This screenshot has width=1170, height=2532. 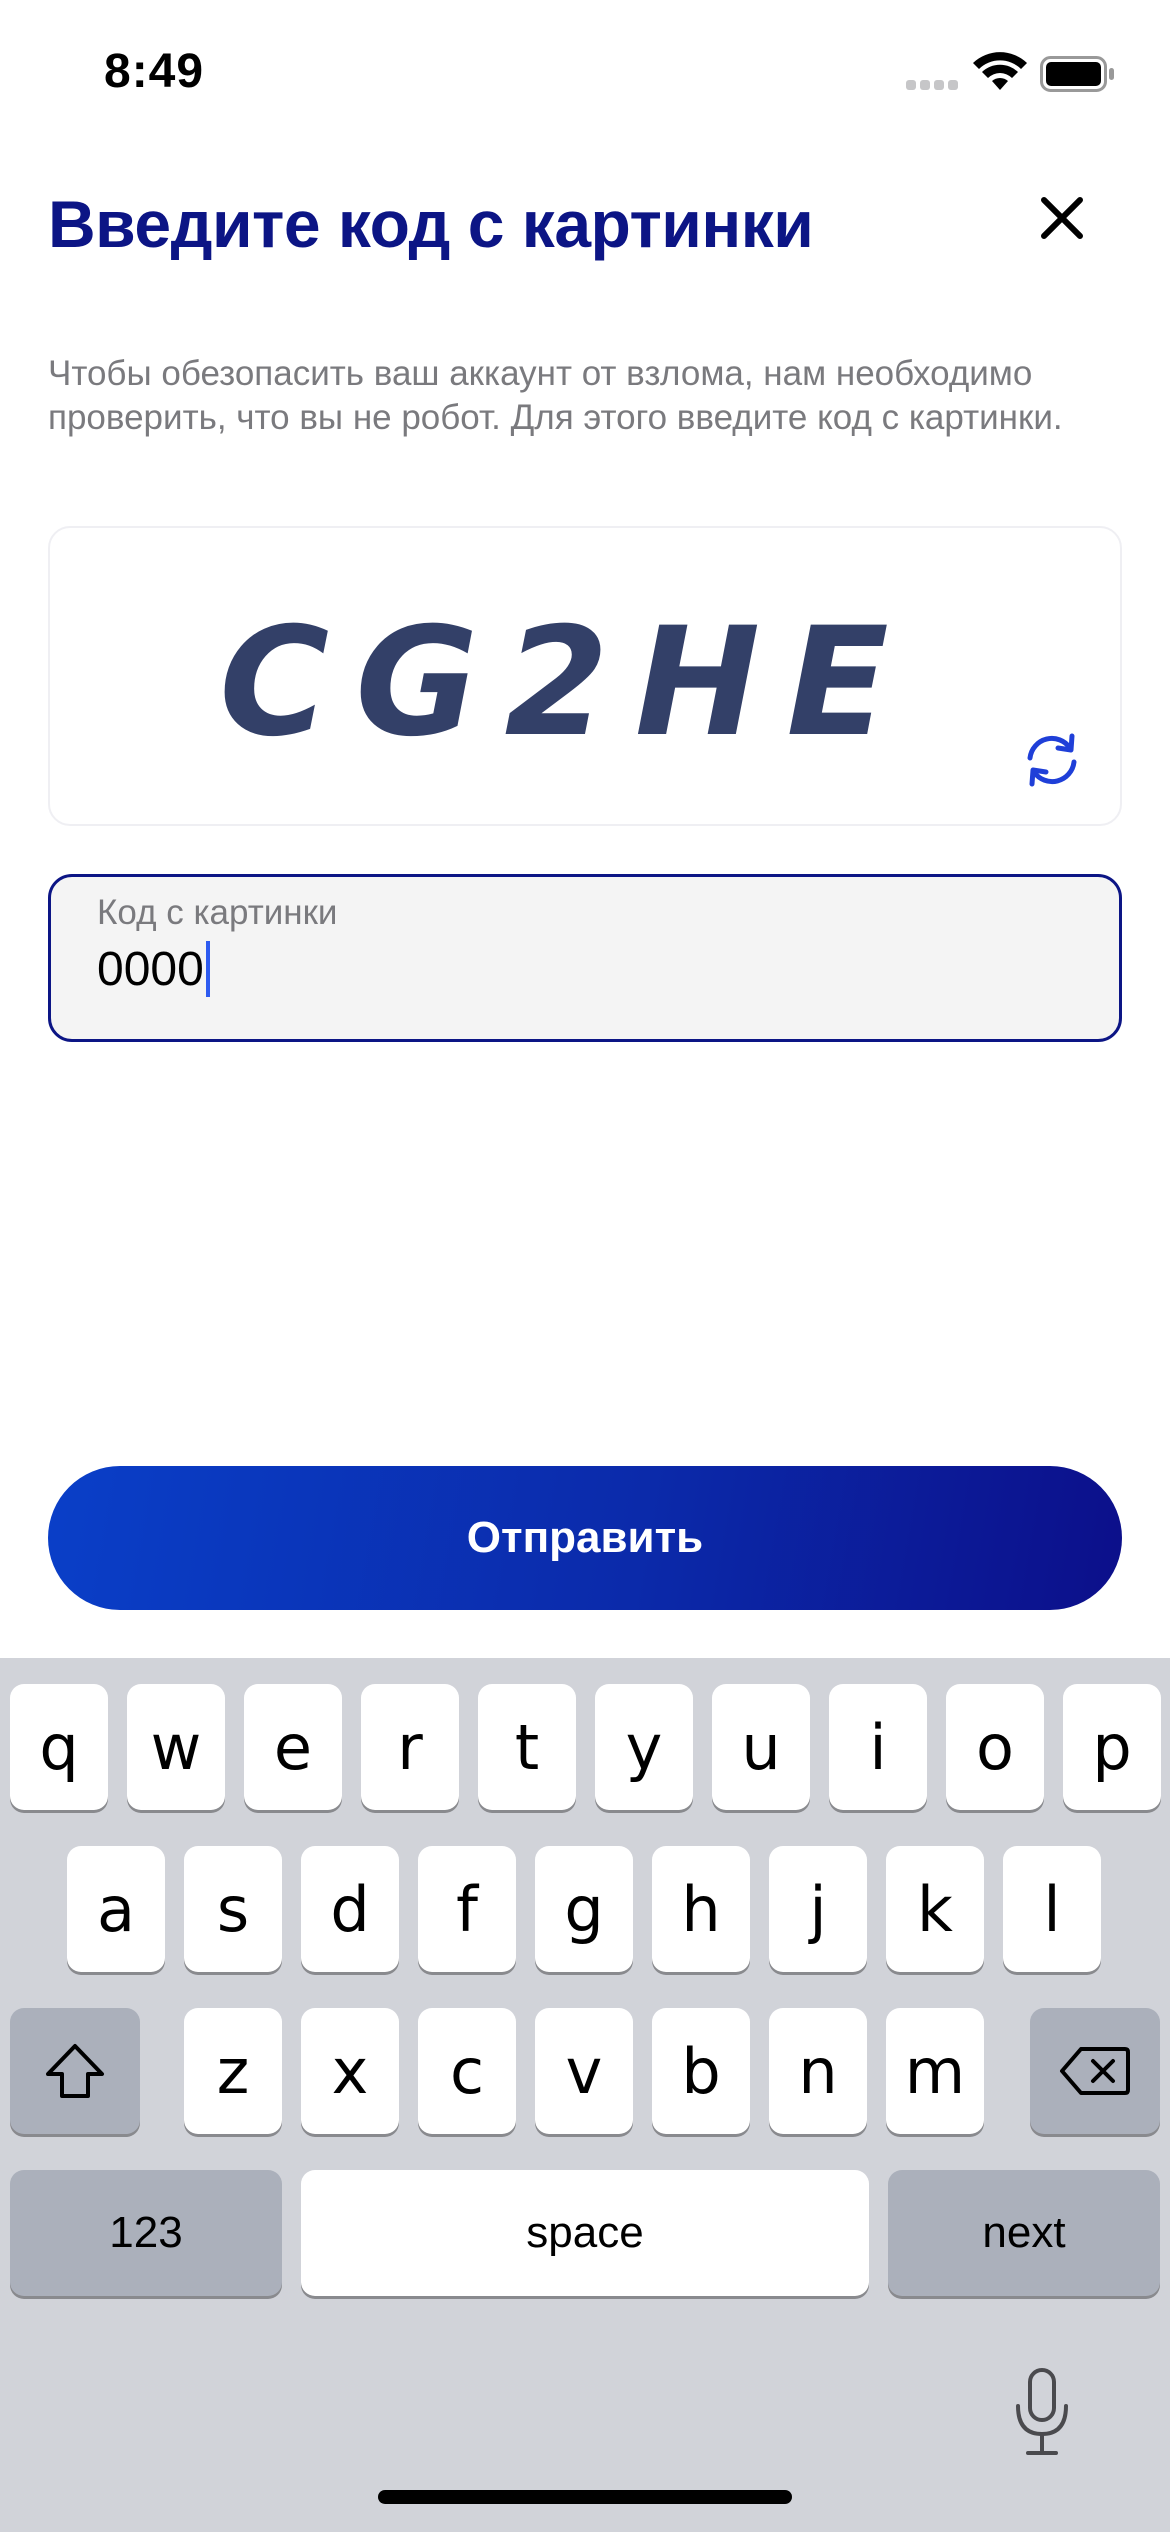 I want to click on text-caret, so click(x=207, y=969).